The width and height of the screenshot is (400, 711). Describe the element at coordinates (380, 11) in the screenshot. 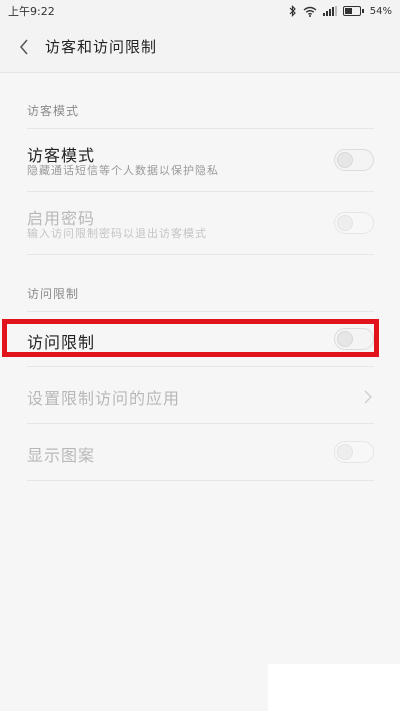

I see `battery-percent: 54%` at that location.